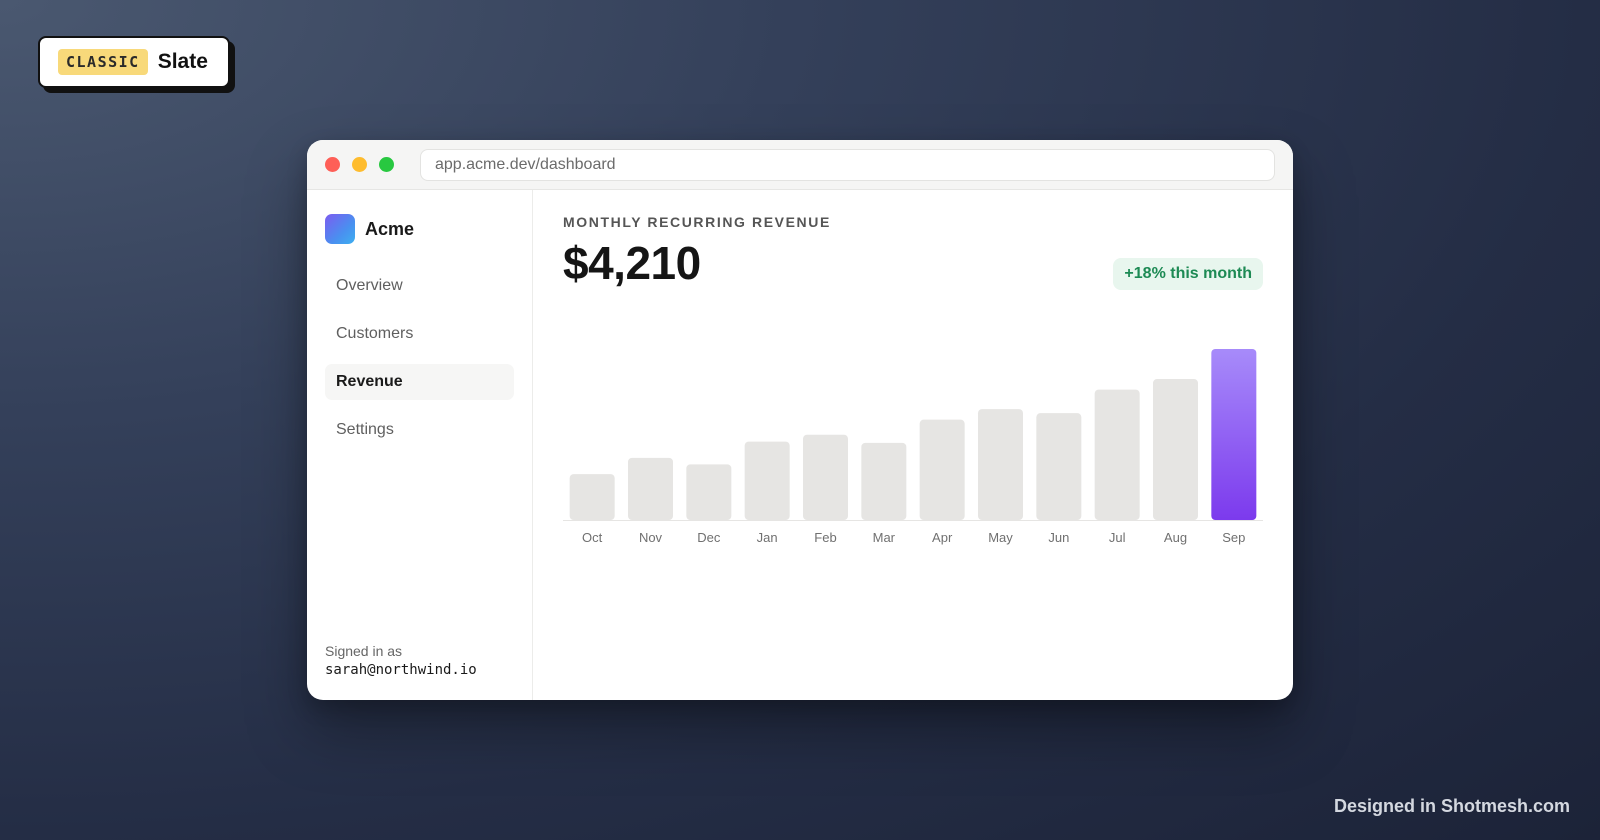  Describe the element at coordinates (340, 229) in the screenshot. I see `brand-logo-icon` at that location.